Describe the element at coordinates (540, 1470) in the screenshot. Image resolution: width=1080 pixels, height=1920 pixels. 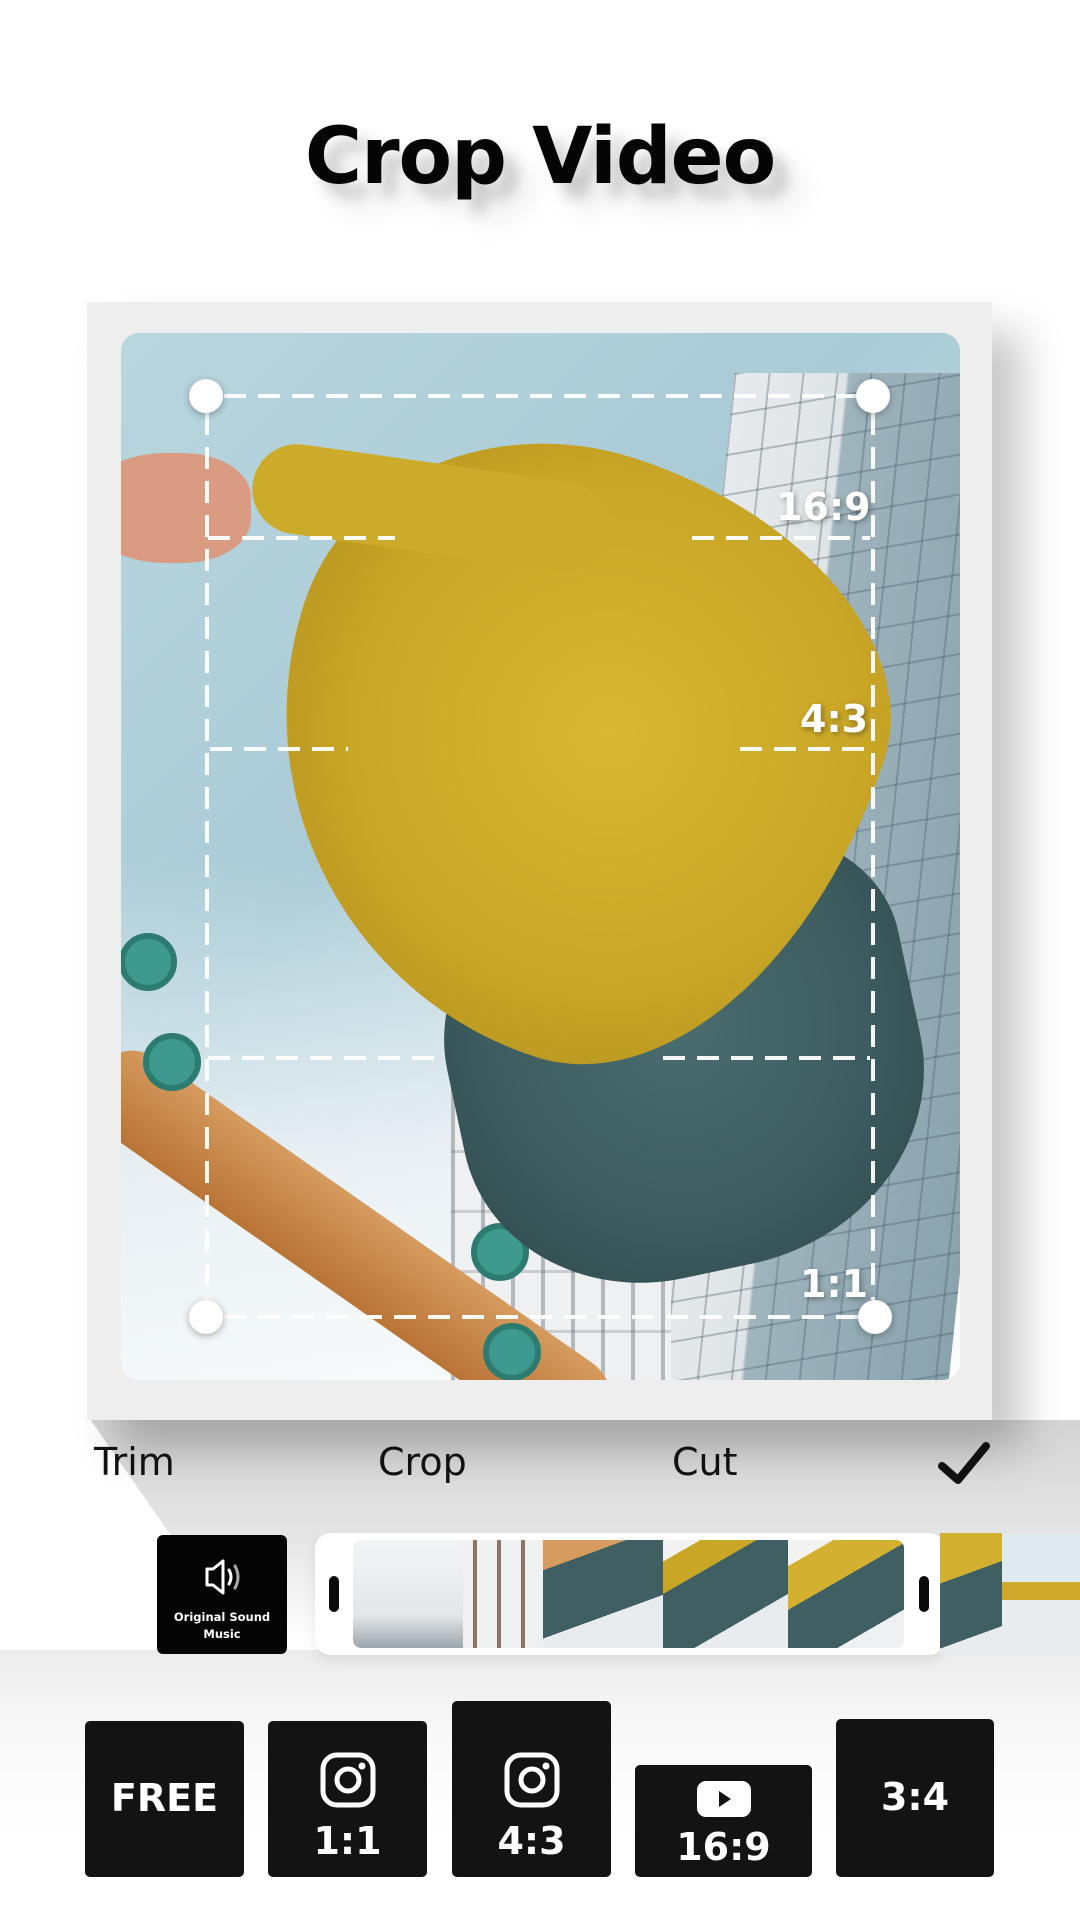
I see `edit-mode-tabs: Trim Crop Cut` at that location.